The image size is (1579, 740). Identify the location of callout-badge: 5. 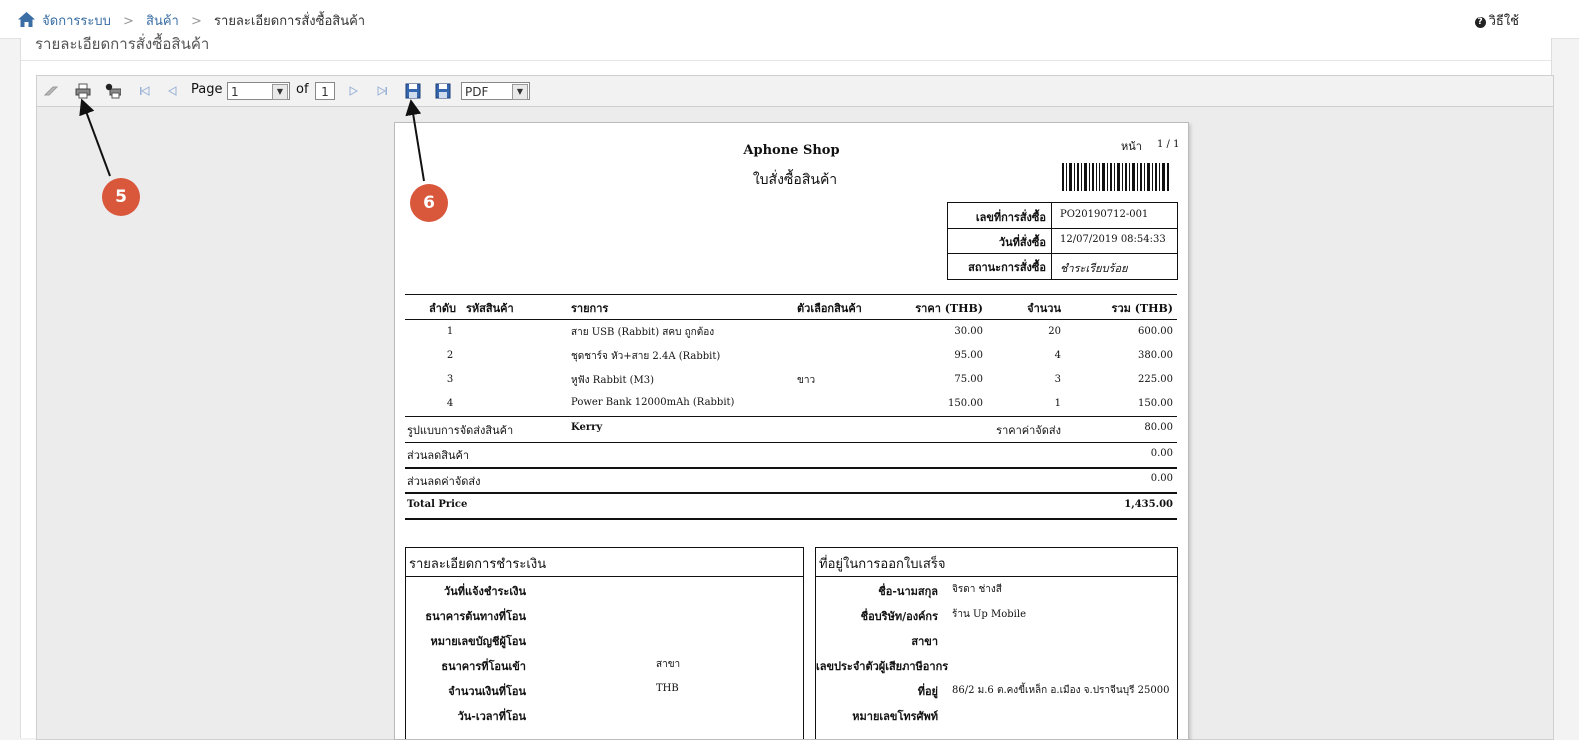
(121, 197).